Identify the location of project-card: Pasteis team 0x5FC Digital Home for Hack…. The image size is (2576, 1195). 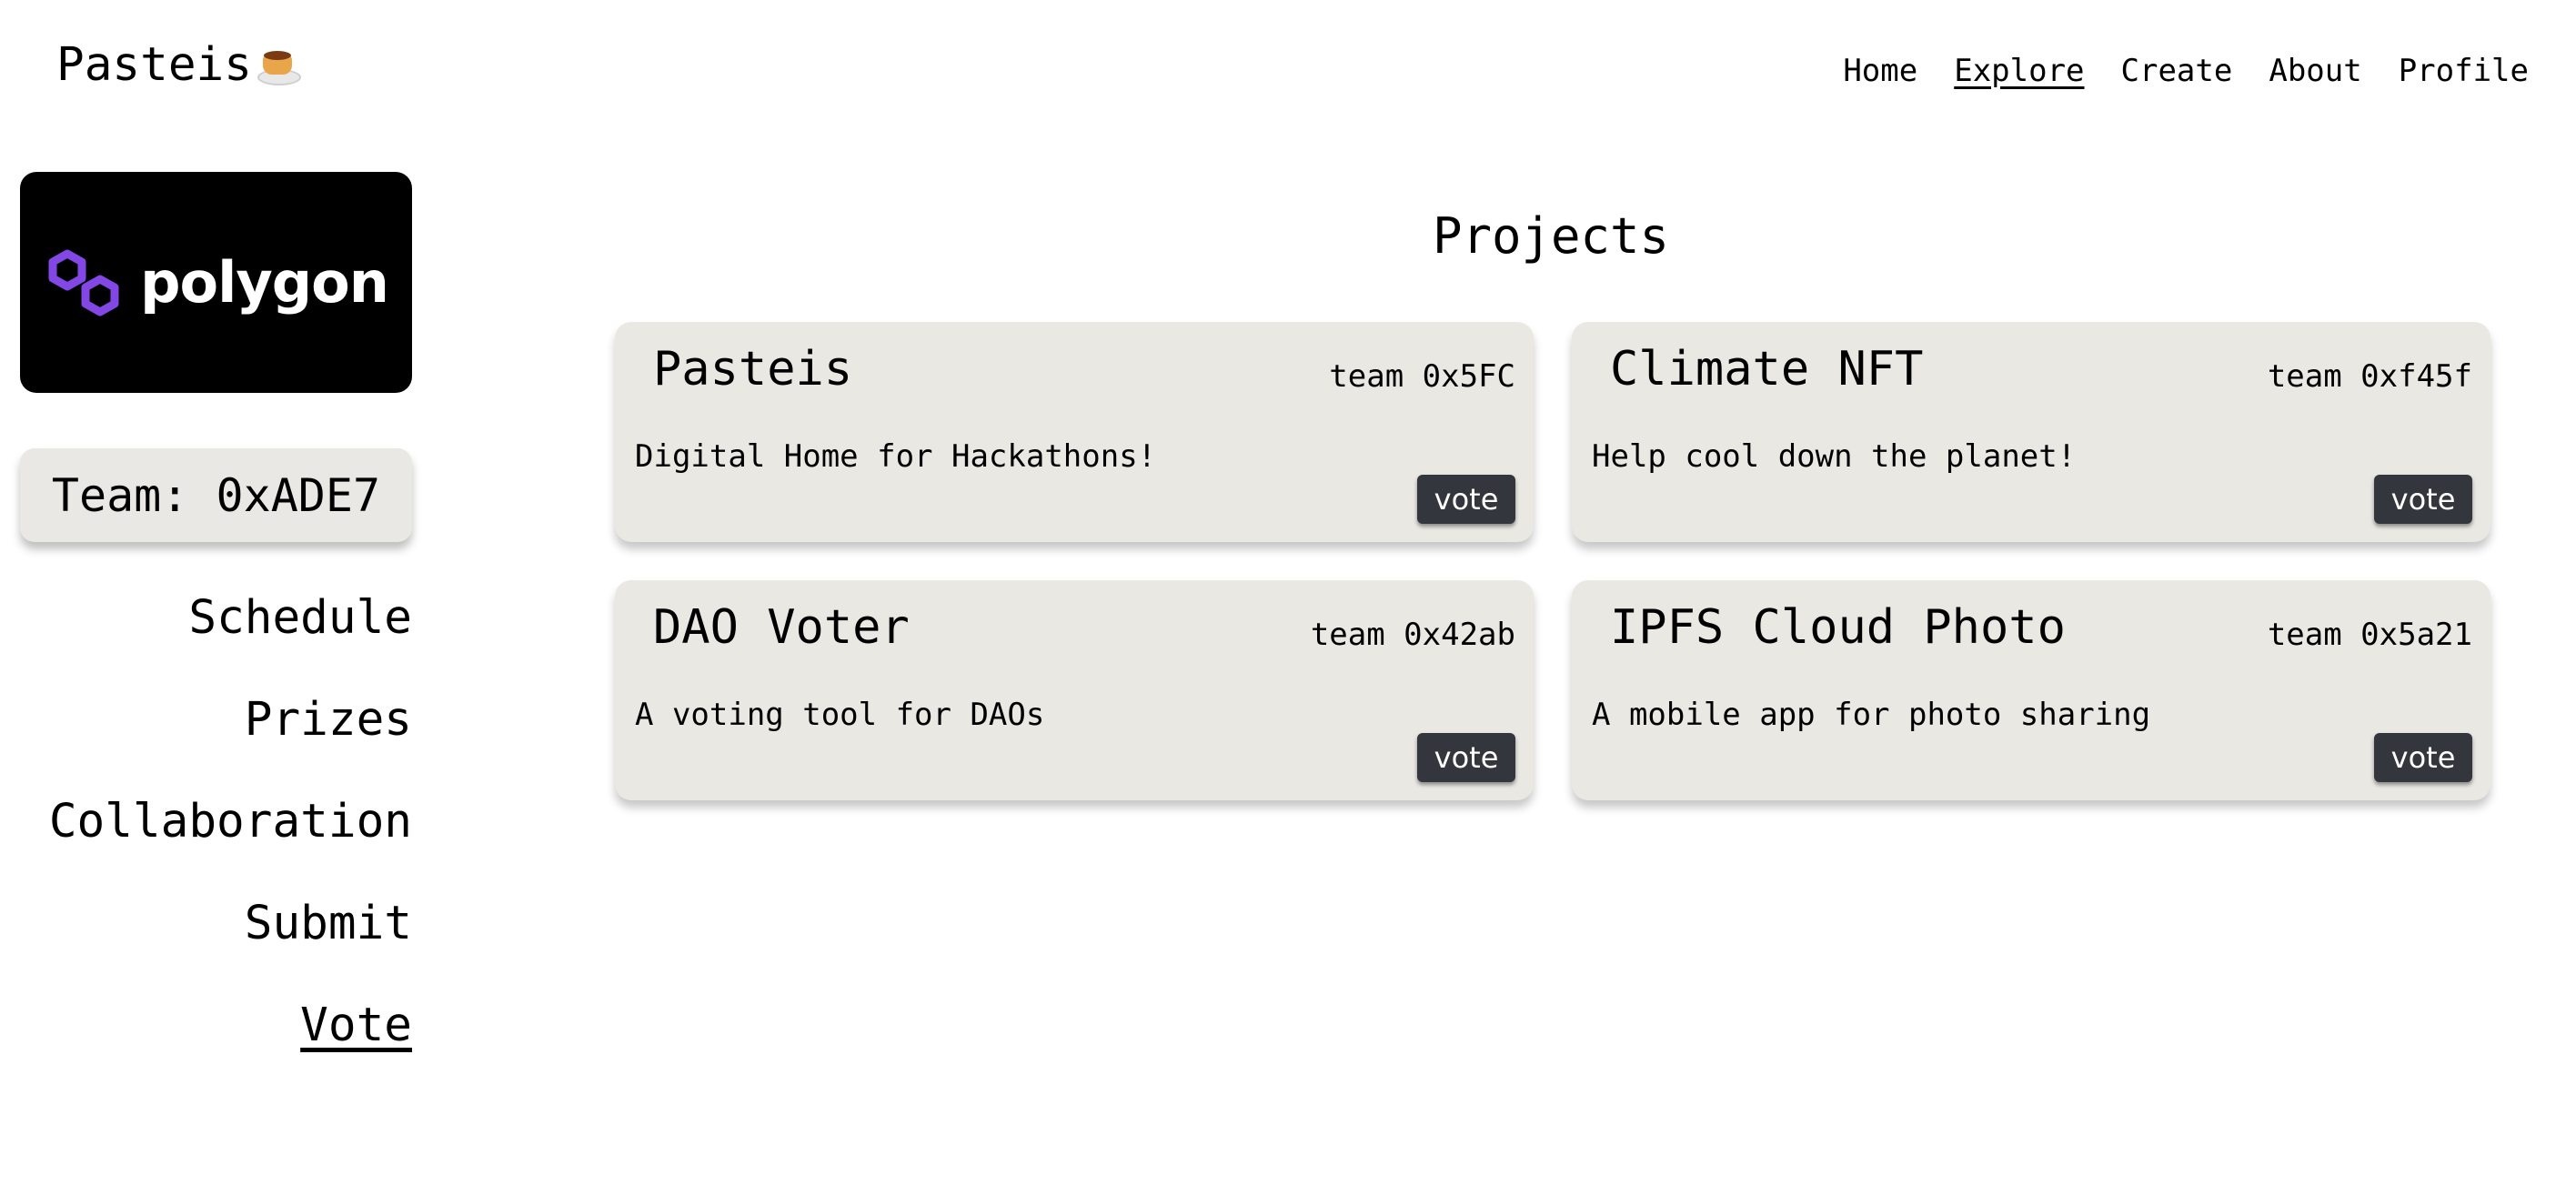
(1074, 432).